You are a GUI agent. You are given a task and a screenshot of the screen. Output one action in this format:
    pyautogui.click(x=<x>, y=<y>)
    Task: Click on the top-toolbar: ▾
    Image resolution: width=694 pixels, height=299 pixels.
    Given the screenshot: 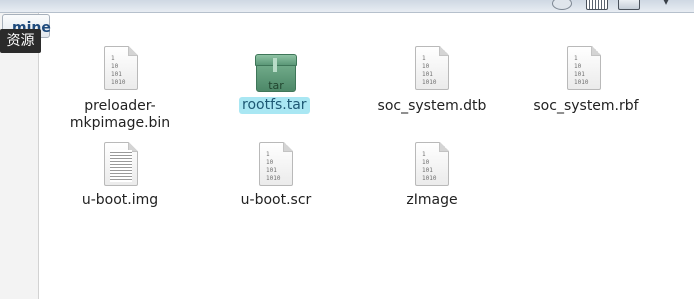 What is the action you would take?
    pyautogui.click(x=347, y=6)
    